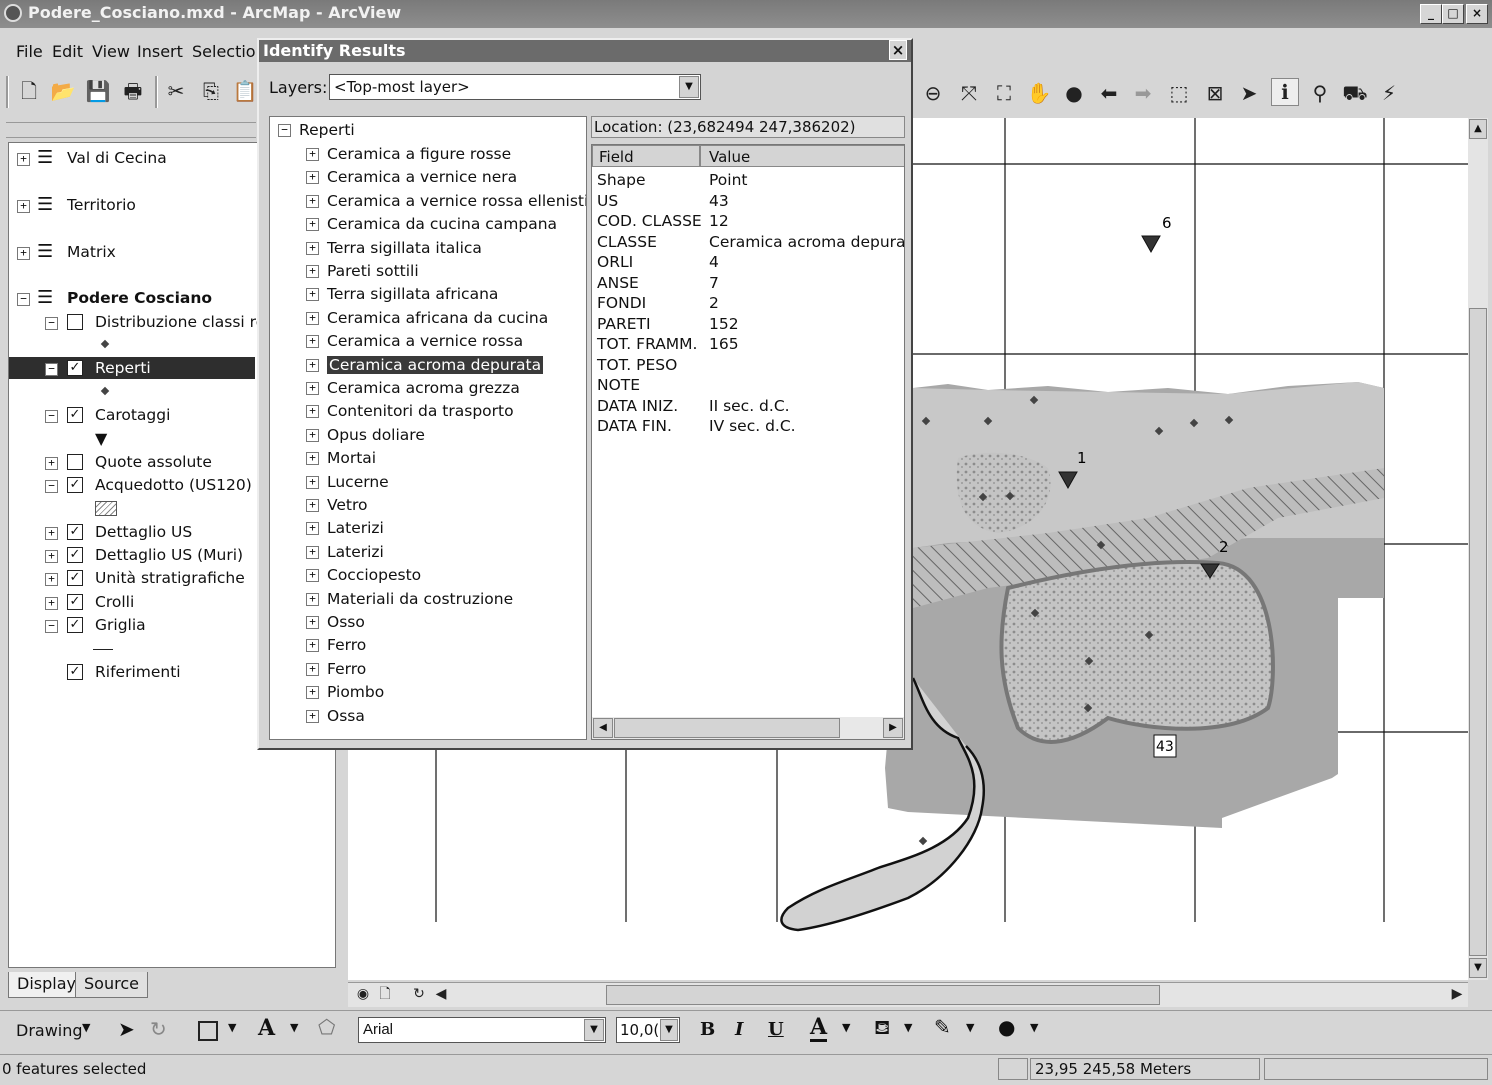  What do you see at coordinates (409, 599) in the screenshot?
I see `tree-item: + Materiali da costruzione` at bounding box center [409, 599].